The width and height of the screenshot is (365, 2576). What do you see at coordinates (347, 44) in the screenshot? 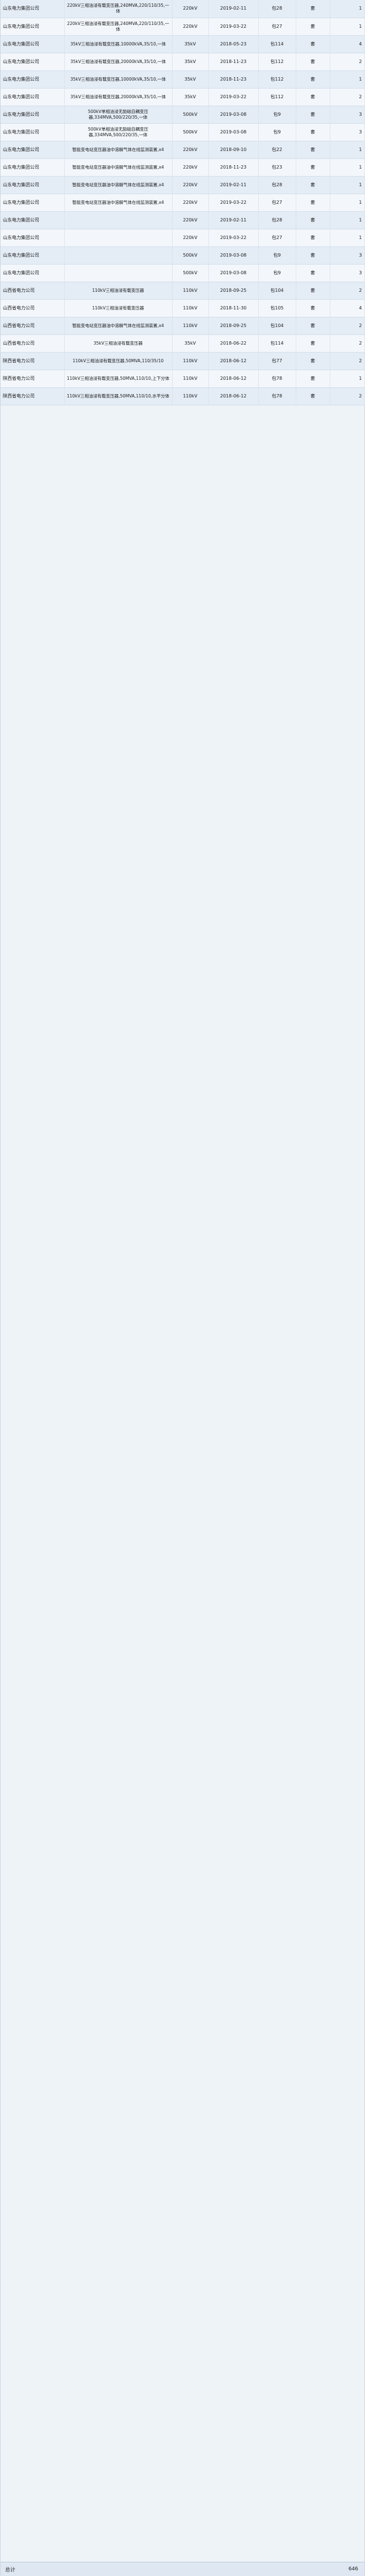
I see `quantity-cell: 4` at bounding box center [347, 44].